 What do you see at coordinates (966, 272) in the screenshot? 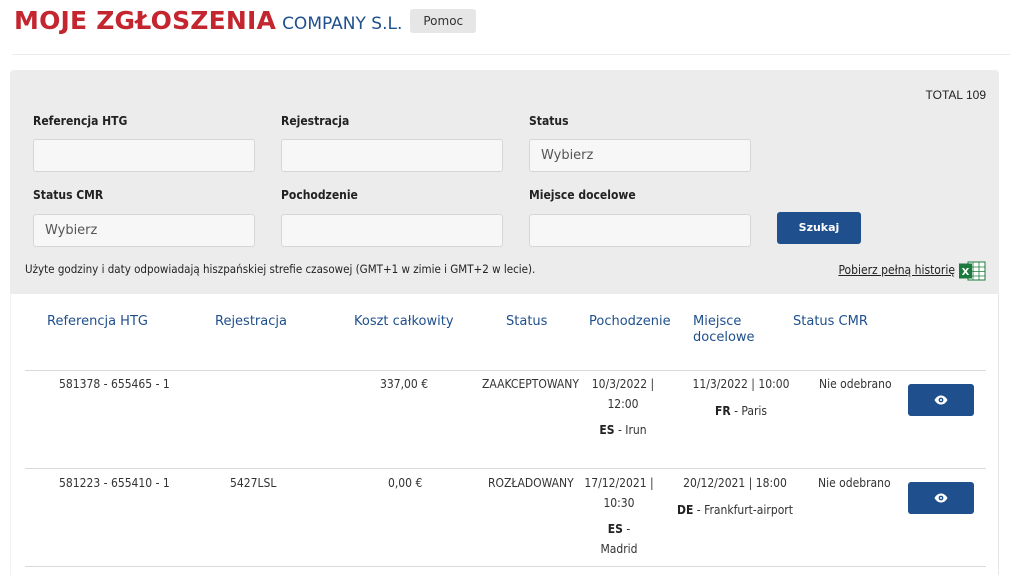
I see `svg-text: X` at bounding box center [966, 272].